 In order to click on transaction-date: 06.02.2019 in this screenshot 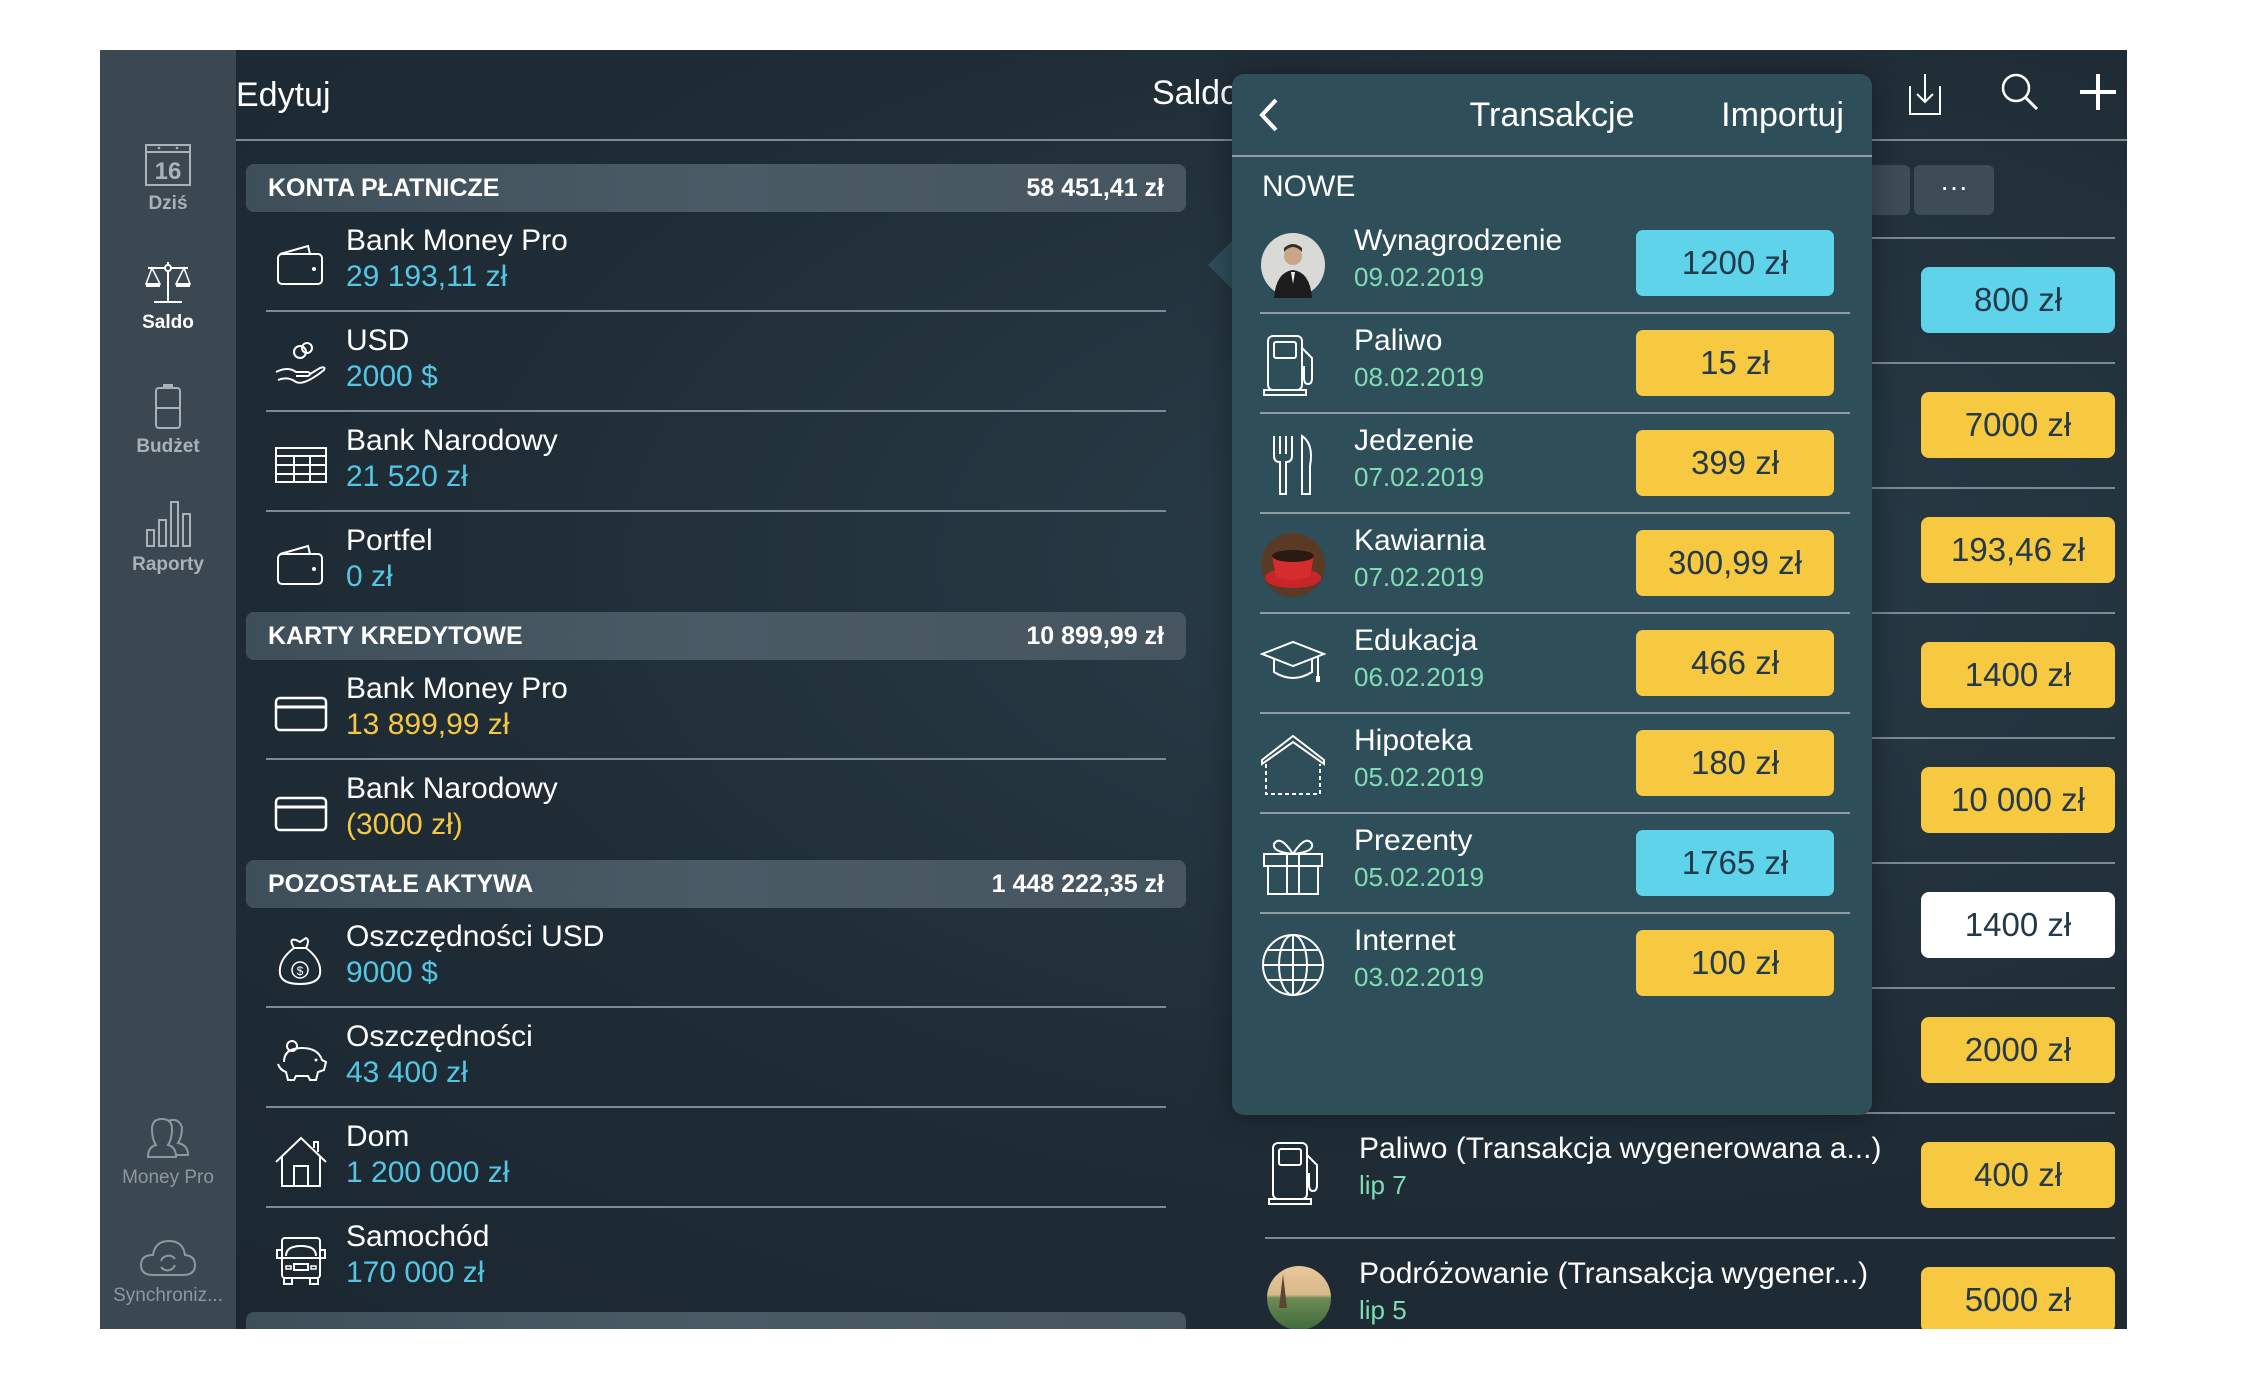, I will do `click(1419, 677)`.